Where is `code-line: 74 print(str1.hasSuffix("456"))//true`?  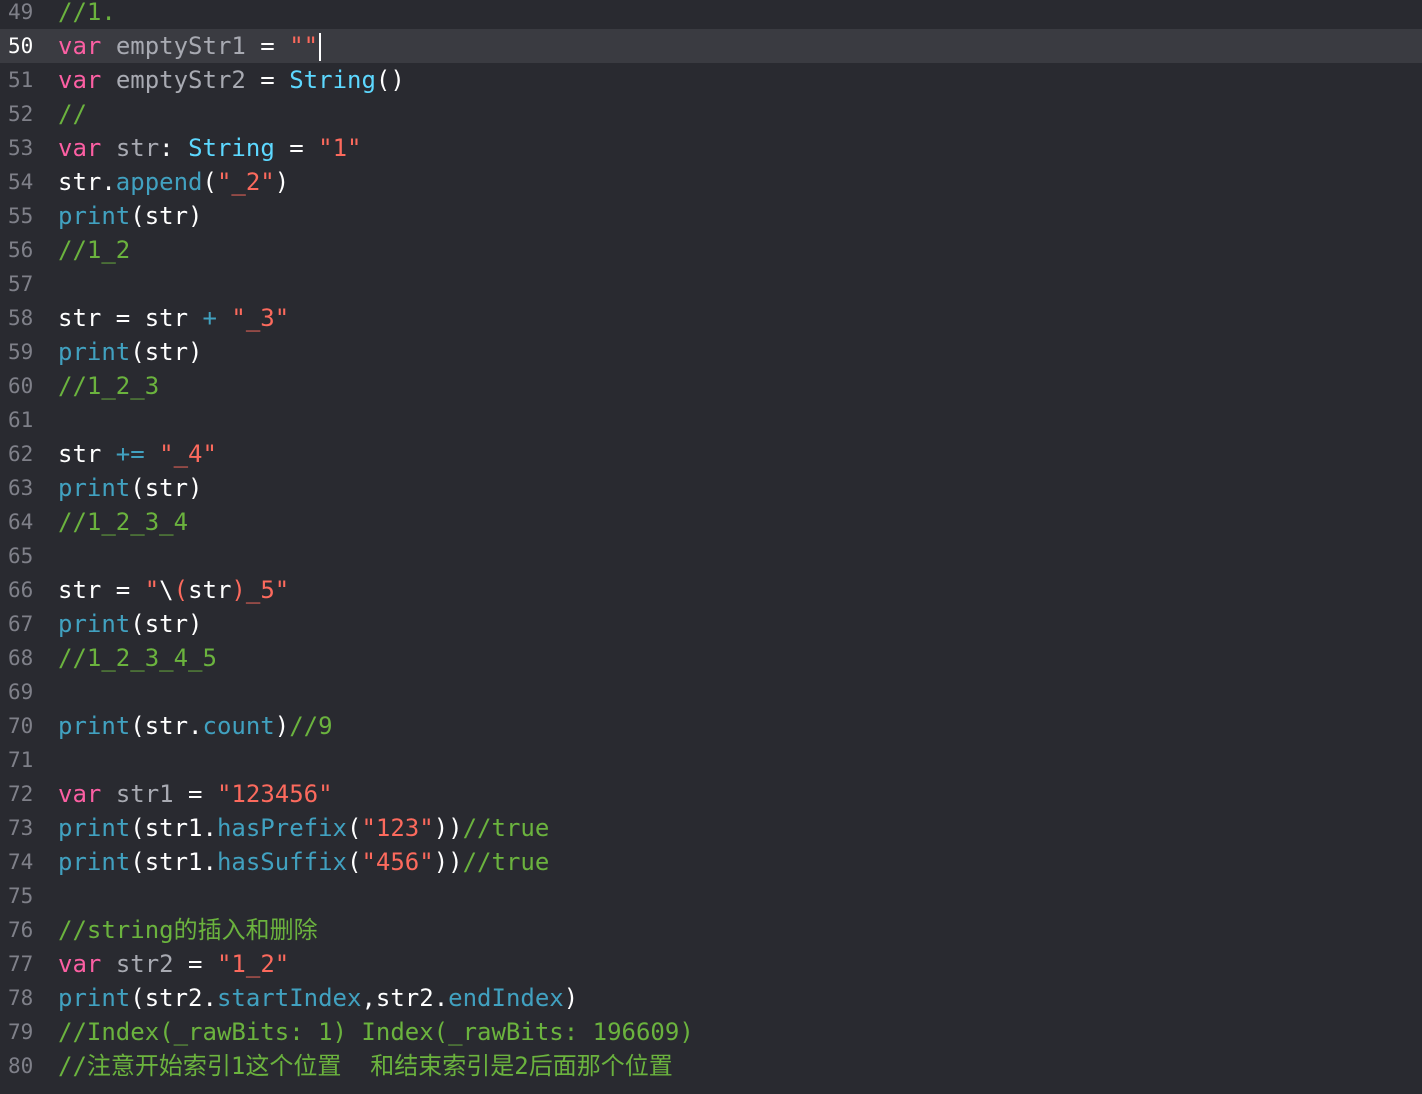 code-line: 74 print(str1.hasSuffix("456"))//true is located at coordinates (711, 862).